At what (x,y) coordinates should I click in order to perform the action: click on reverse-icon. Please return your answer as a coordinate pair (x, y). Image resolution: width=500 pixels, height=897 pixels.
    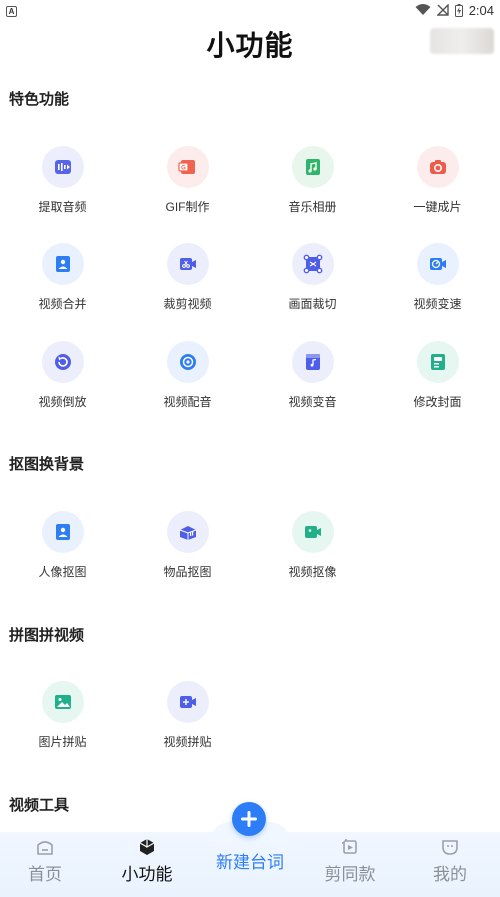
    Looking at the image, I should click on (62, 362).